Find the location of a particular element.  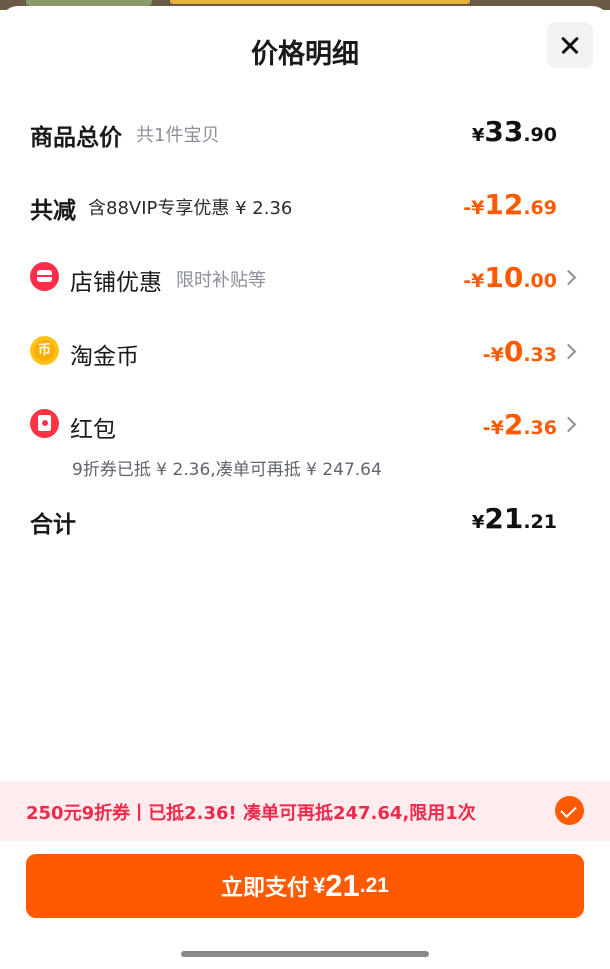

check-circle-icon is located at coordinates (569, 810).